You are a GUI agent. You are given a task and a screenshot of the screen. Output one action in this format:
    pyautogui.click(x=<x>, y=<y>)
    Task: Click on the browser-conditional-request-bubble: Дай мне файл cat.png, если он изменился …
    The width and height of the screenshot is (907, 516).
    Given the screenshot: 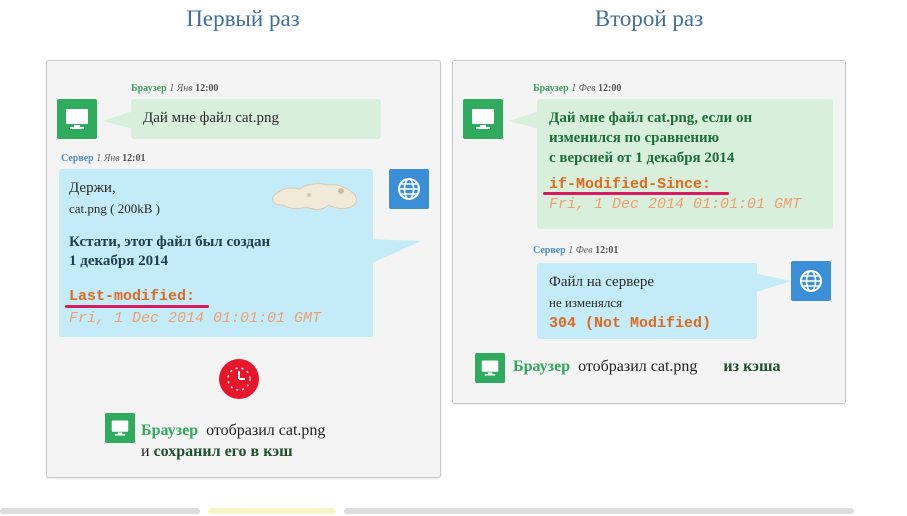 What is the action you would take?
    pyautogui.click(x=685, y=164)
    